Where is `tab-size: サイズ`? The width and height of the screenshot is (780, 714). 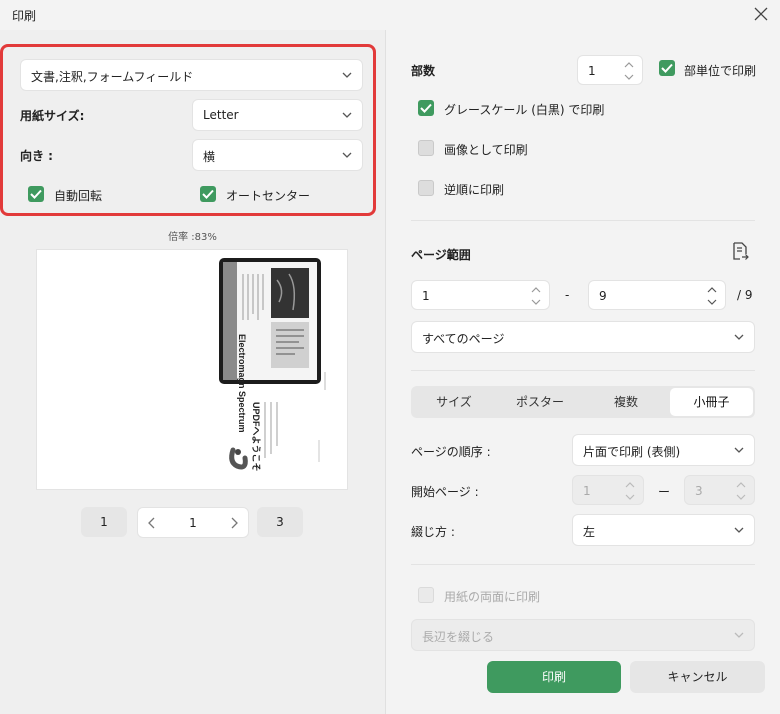 tab-size: サイズ is located at coordinates (454, 402).